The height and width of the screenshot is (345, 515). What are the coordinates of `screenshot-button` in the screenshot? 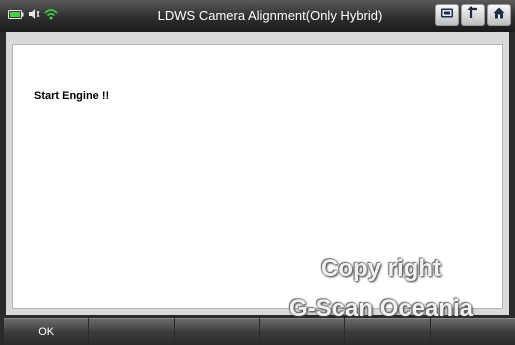 It's located at (447, 15).